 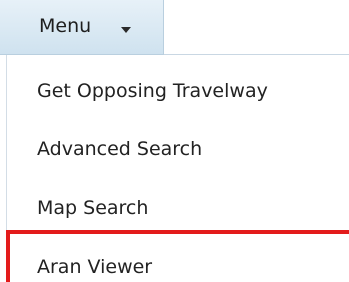 I want to click on menu-item-map-search: Map Search, so click(x=92, y=208).